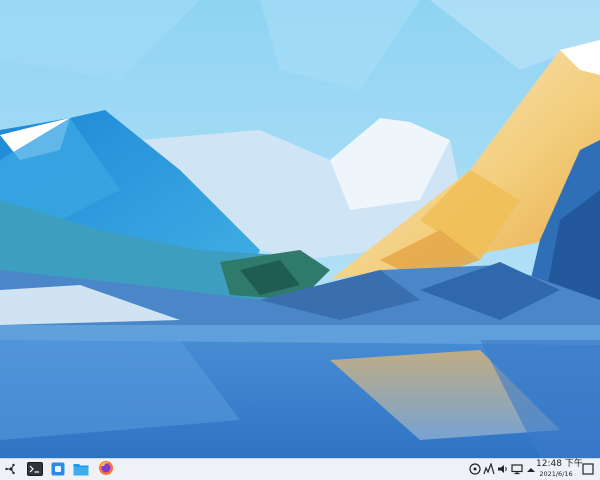  I want to click on updates-icon, so click(475, 469).